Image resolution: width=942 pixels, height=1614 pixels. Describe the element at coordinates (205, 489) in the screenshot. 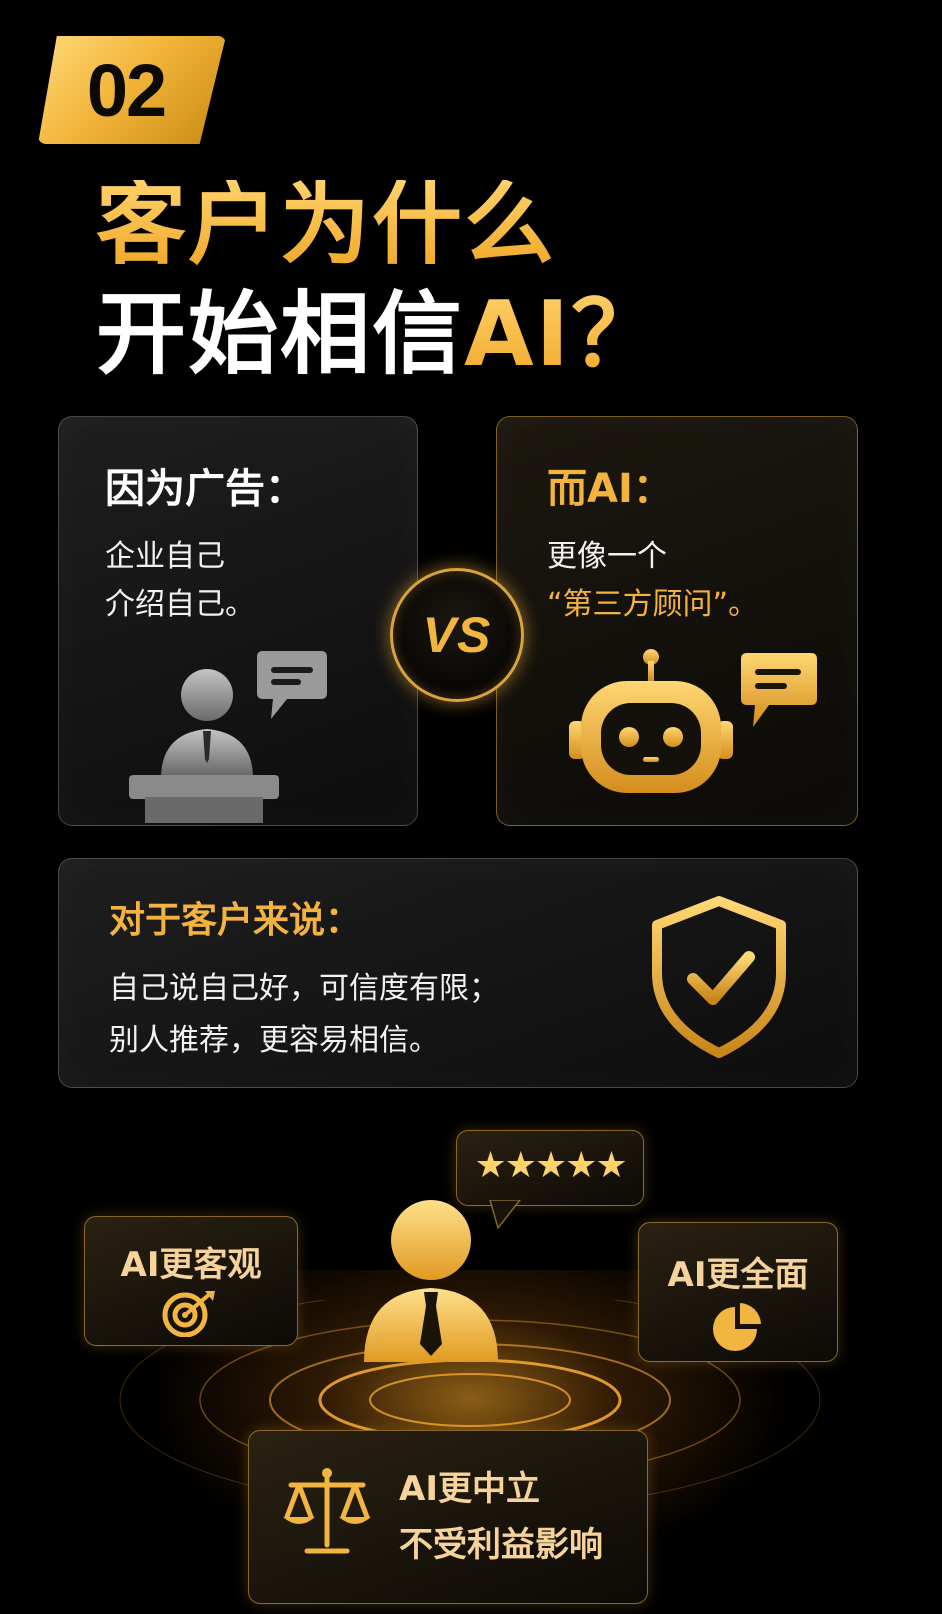

I see `ad-card-heading: 因为广告：` at that location.